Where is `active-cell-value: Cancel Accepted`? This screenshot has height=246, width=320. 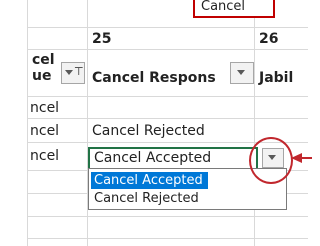 active-cell-value: Cancel Accepted is located at coordinates (153, 158).